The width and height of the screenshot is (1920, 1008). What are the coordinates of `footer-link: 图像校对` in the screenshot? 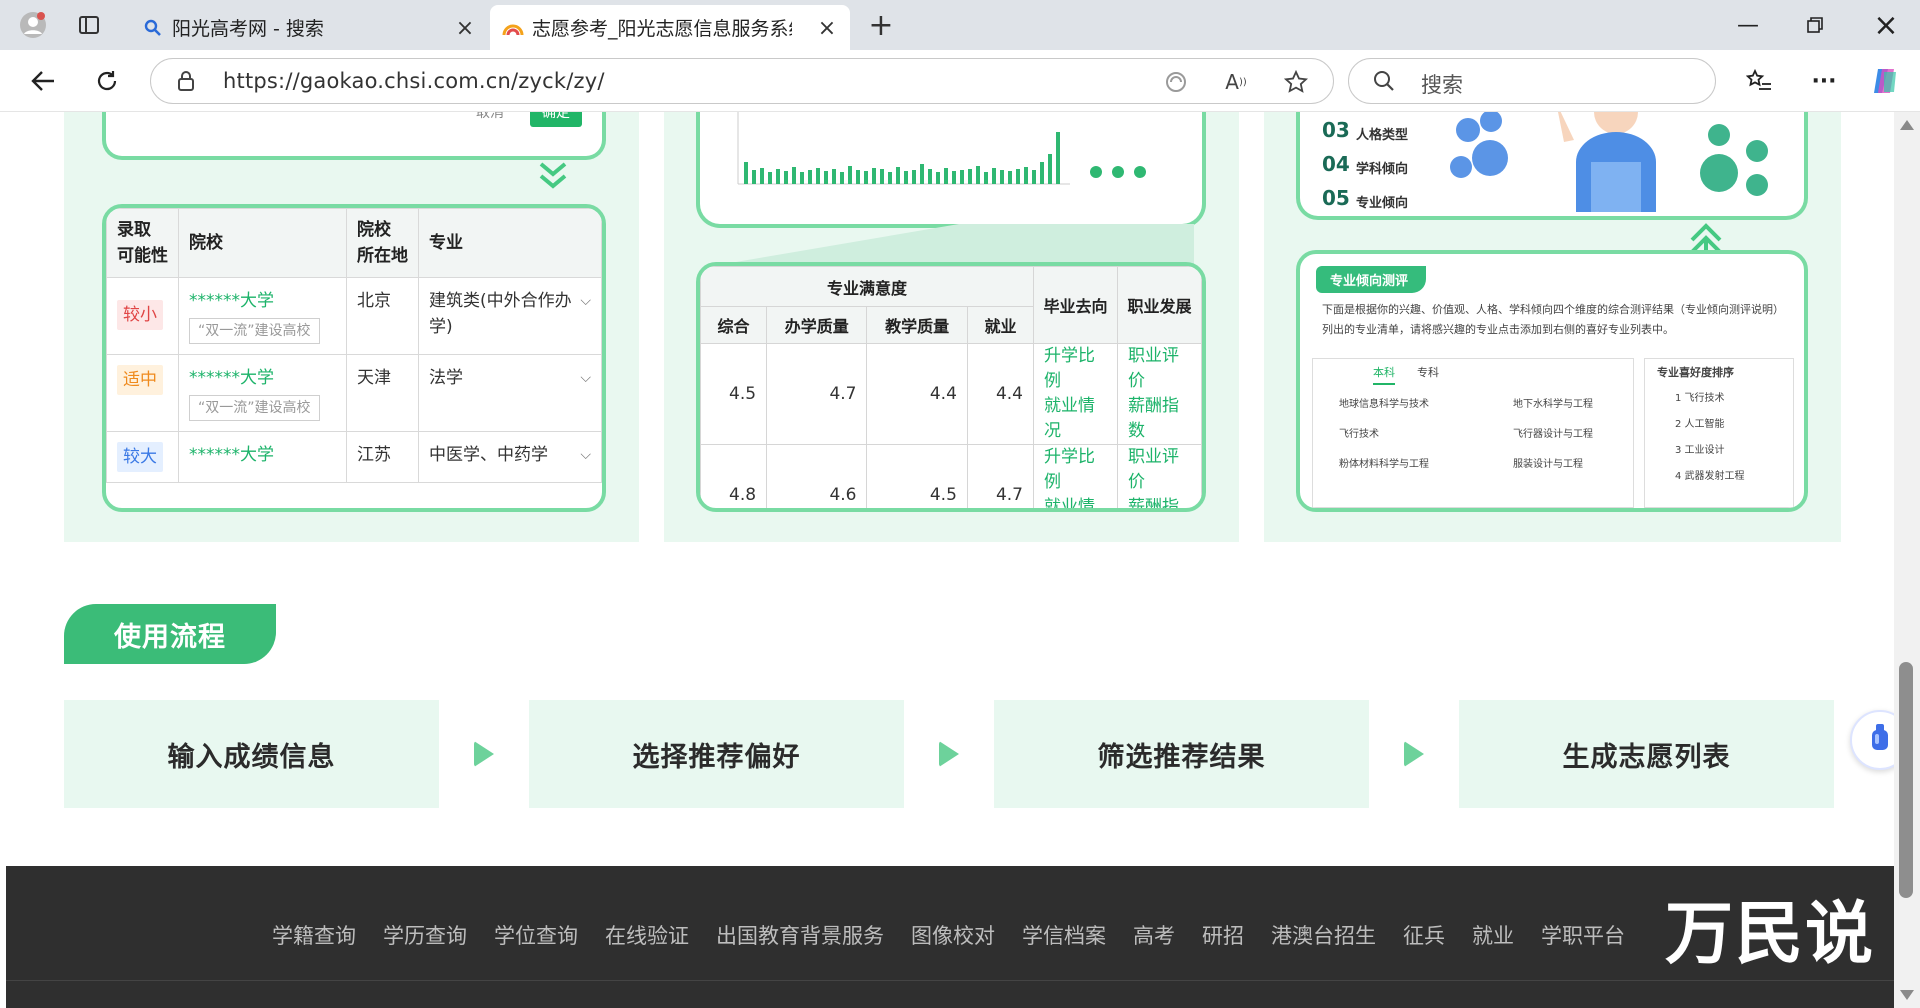 It's located at (953, 935).